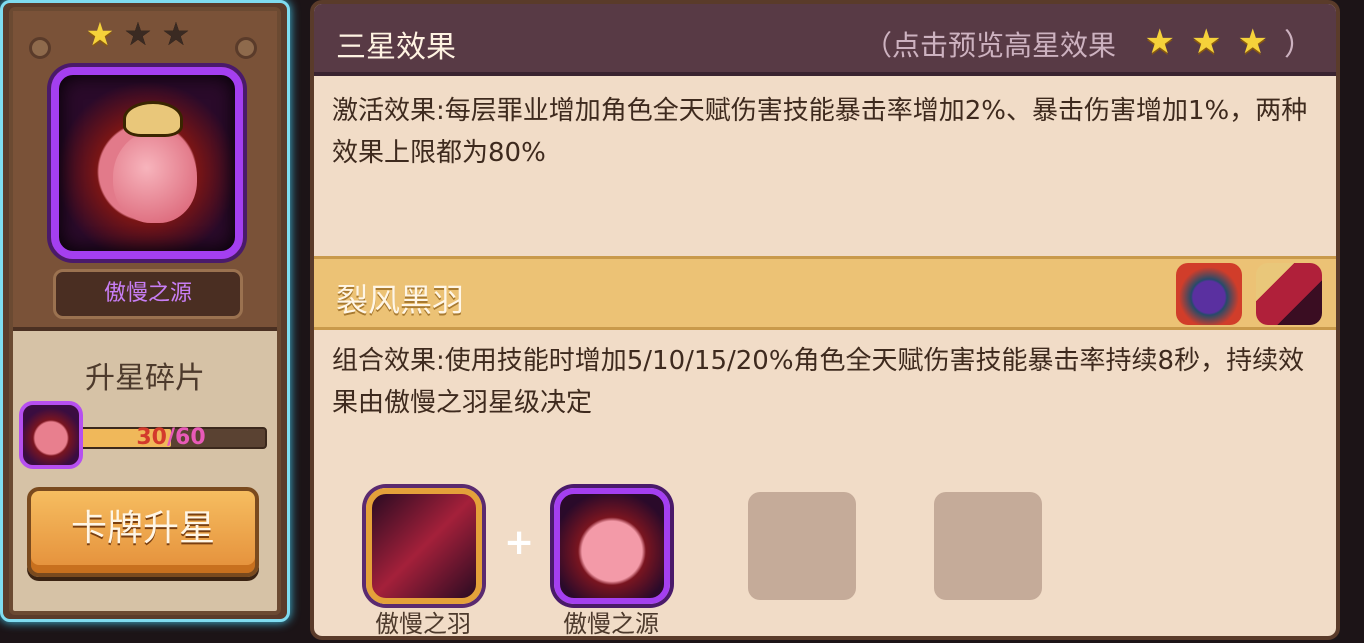 The height and width of the screenshot is (643, 1364). I want to click on horn-decoration, so click(153, 119).